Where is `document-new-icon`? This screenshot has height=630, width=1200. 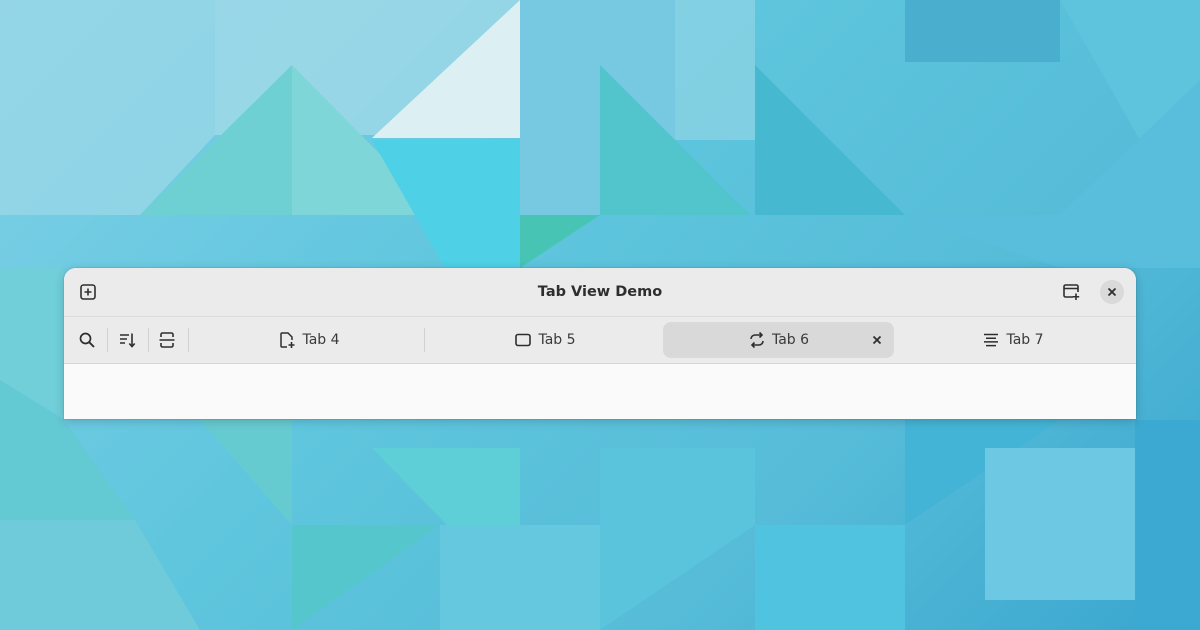
document-new-icon is located at coordinates (287, 340).